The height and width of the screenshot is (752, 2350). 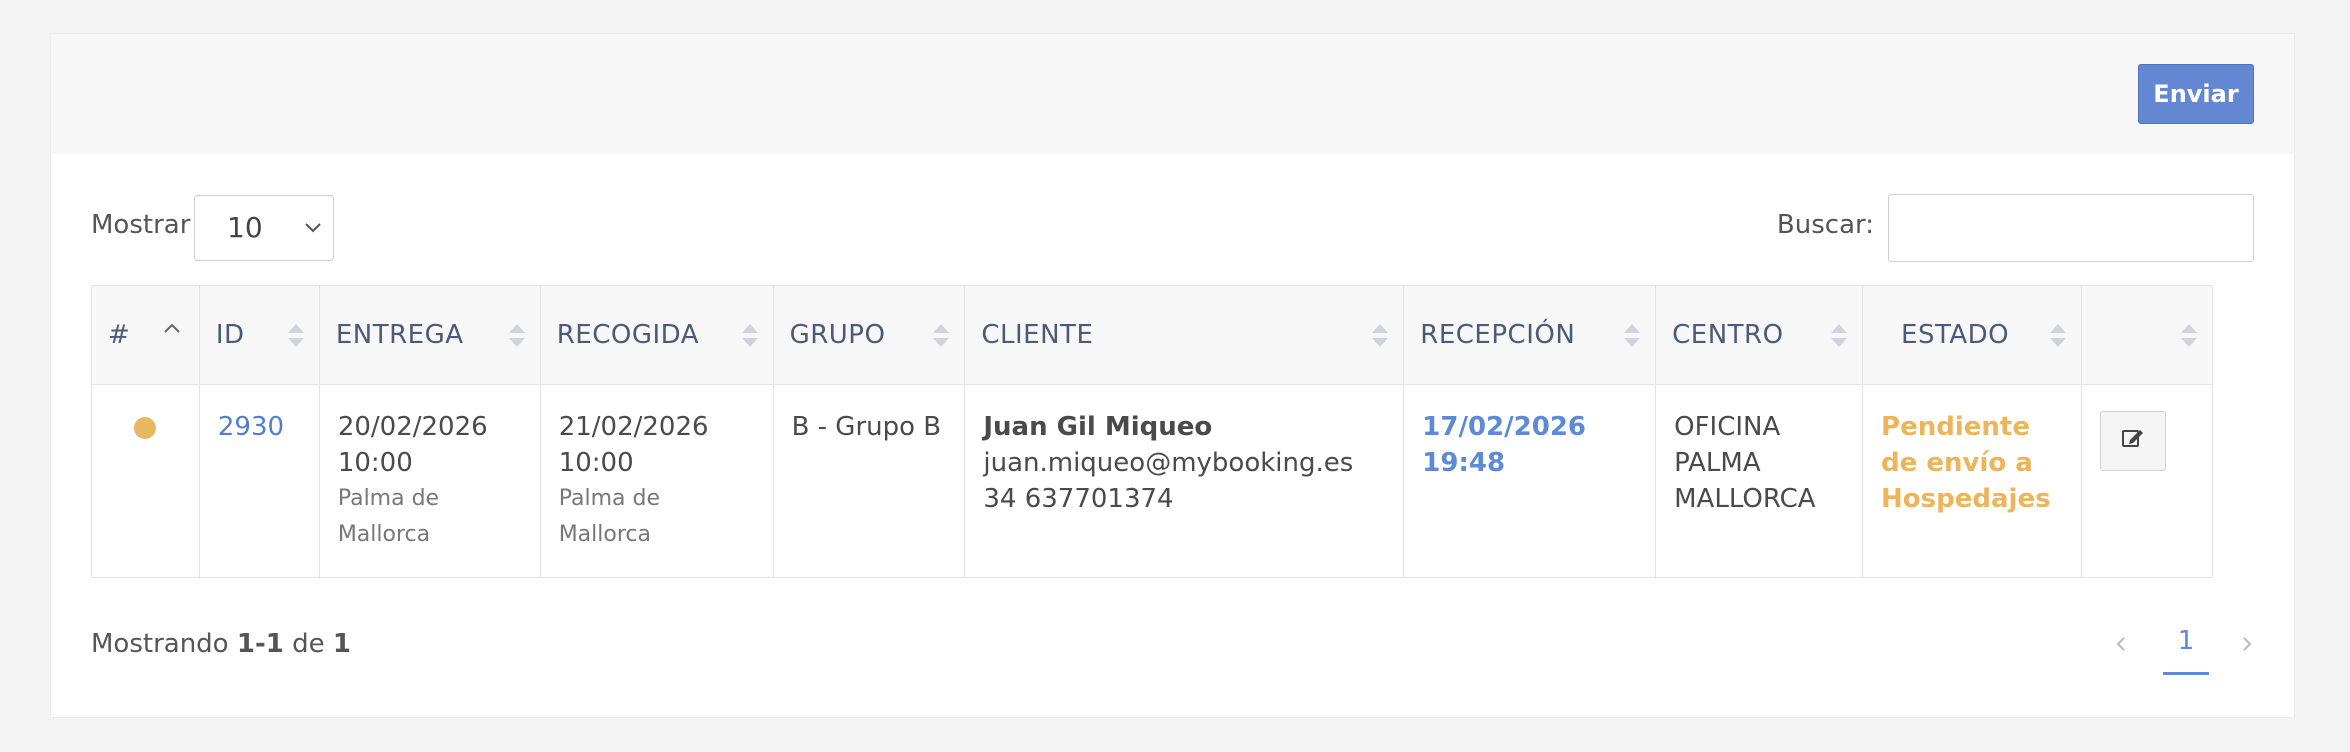 What do you see at coordinates (145, 428) in the screenshot?
I see `status-dot` at bounding box center [145, 428].